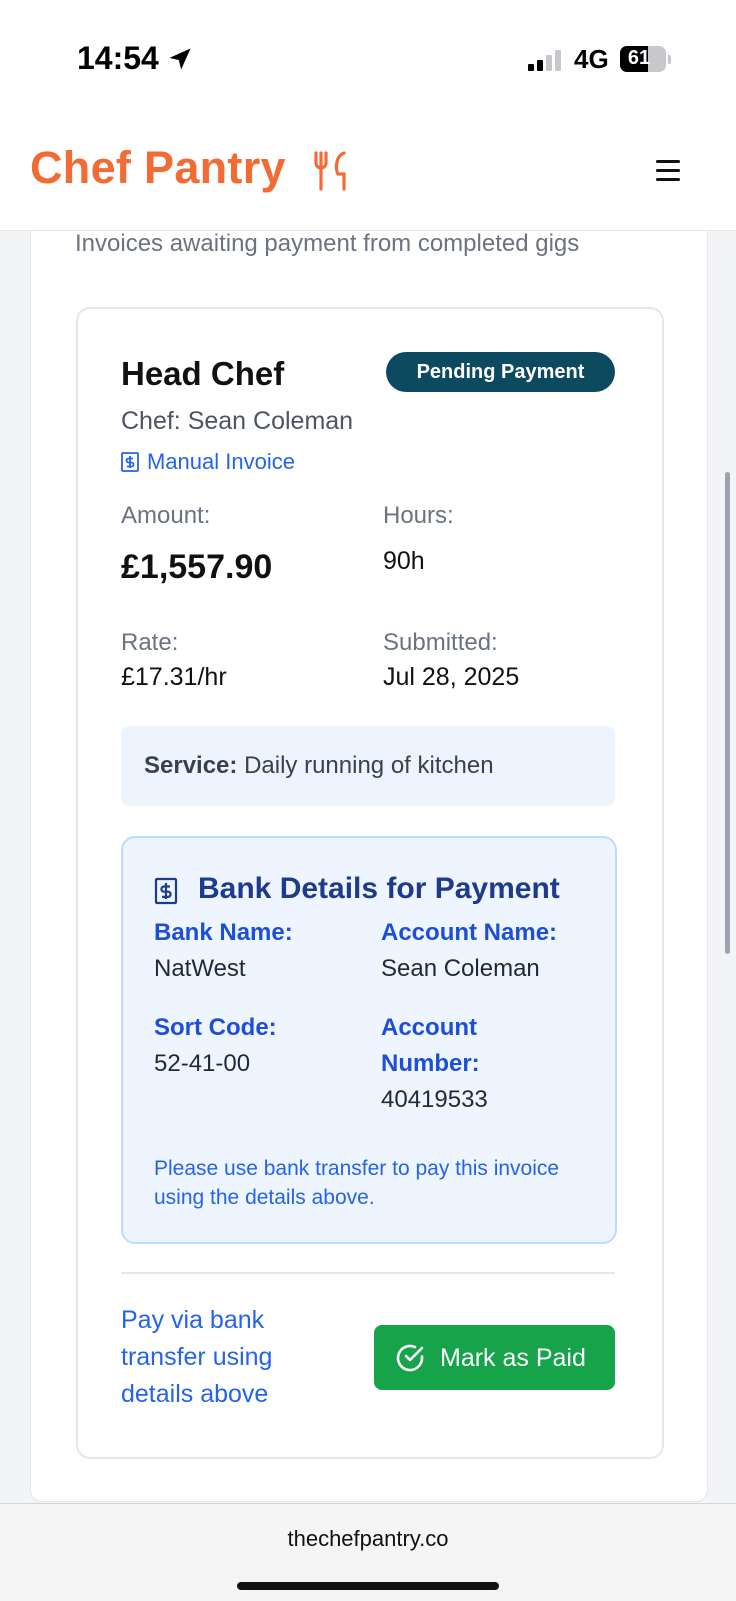  Describe the element at coordinates (639, 58) in the screenshot. I see `battery-percent: 61` at that location.